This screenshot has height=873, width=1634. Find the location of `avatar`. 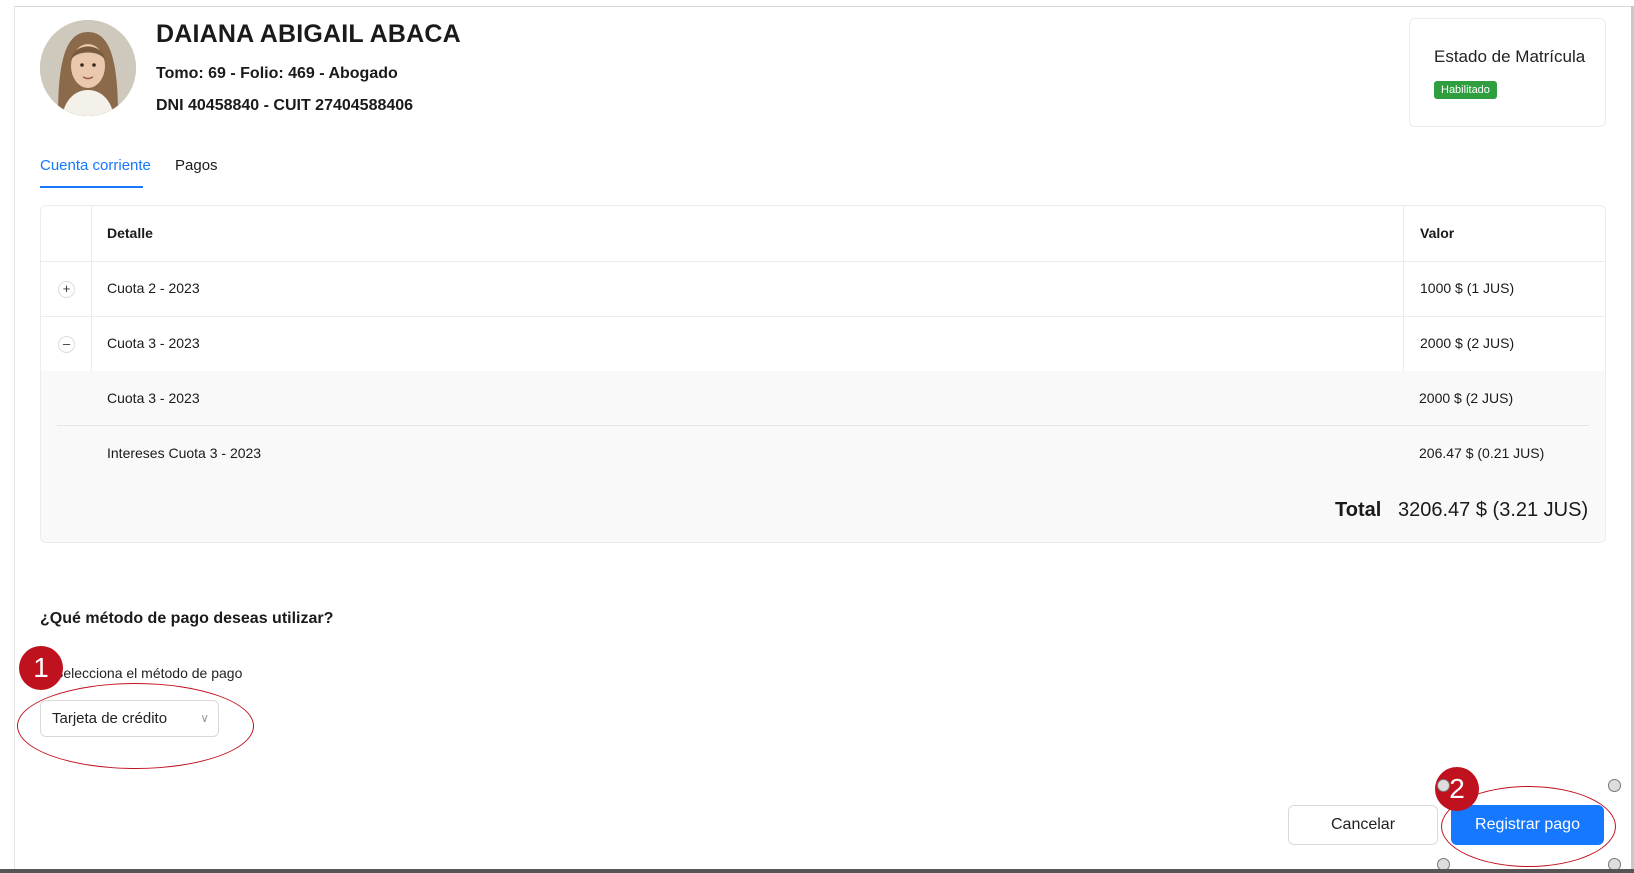

avatar is located at coordinates (88, 68).